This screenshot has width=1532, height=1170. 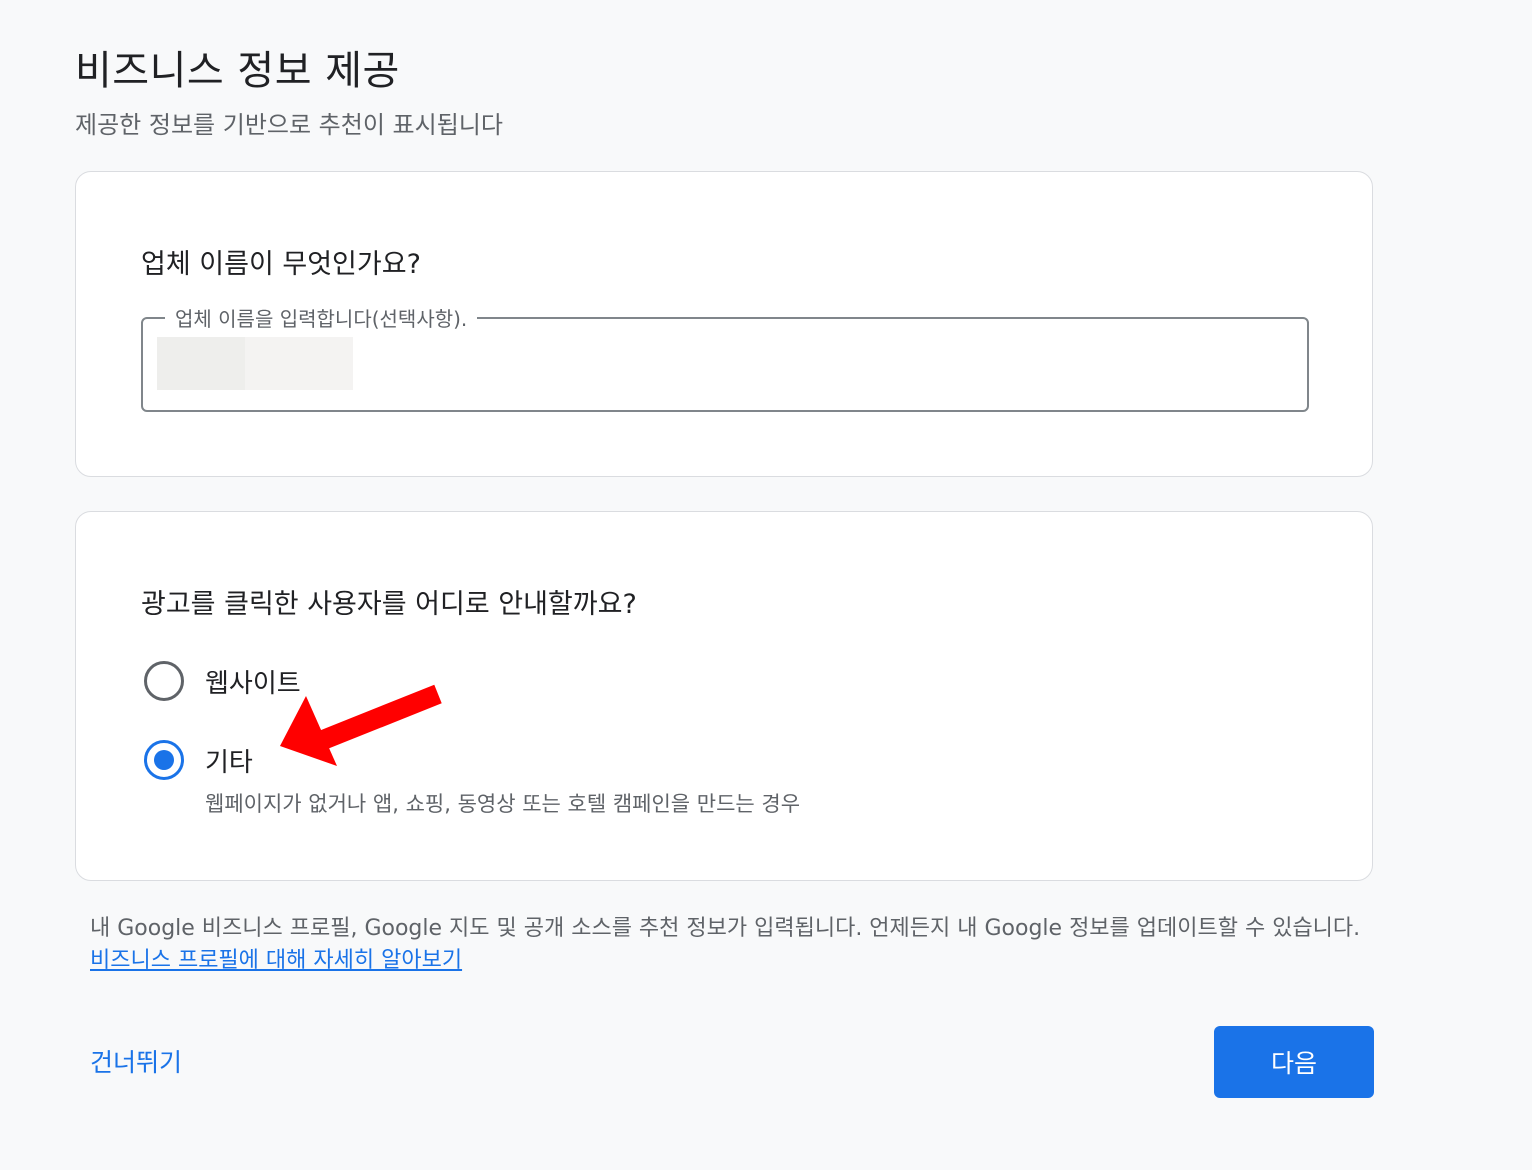 I want to click on page-subtitle: 제공한 정보를 기반으로 추천이 표시됩니다, so click(x=289, y=125).